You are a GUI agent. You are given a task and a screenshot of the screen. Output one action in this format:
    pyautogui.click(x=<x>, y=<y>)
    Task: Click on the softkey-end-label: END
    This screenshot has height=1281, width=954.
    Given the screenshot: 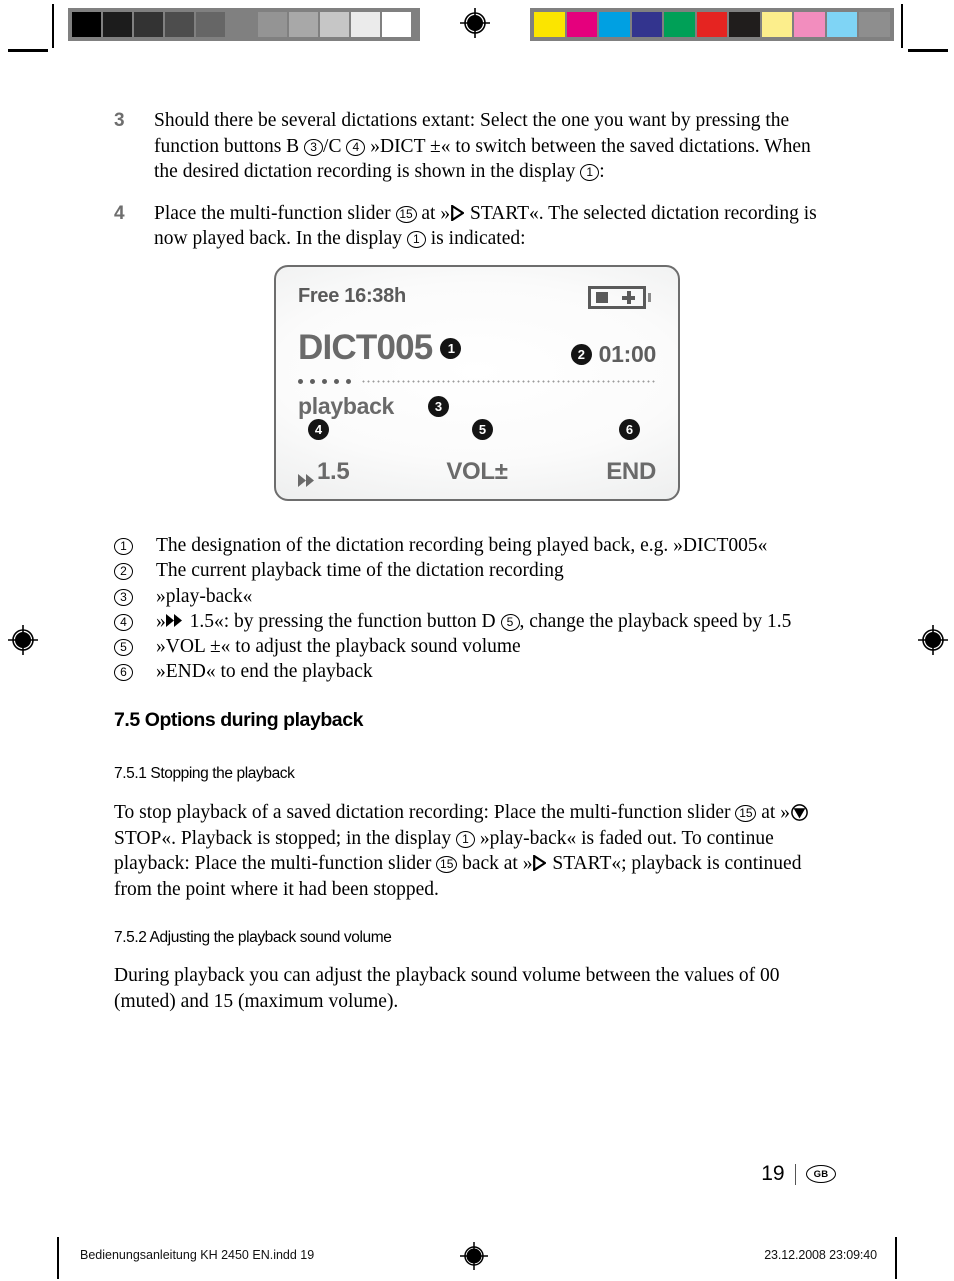 What is the action you would take?
    pyautogui.click(x=631, y=472)
    